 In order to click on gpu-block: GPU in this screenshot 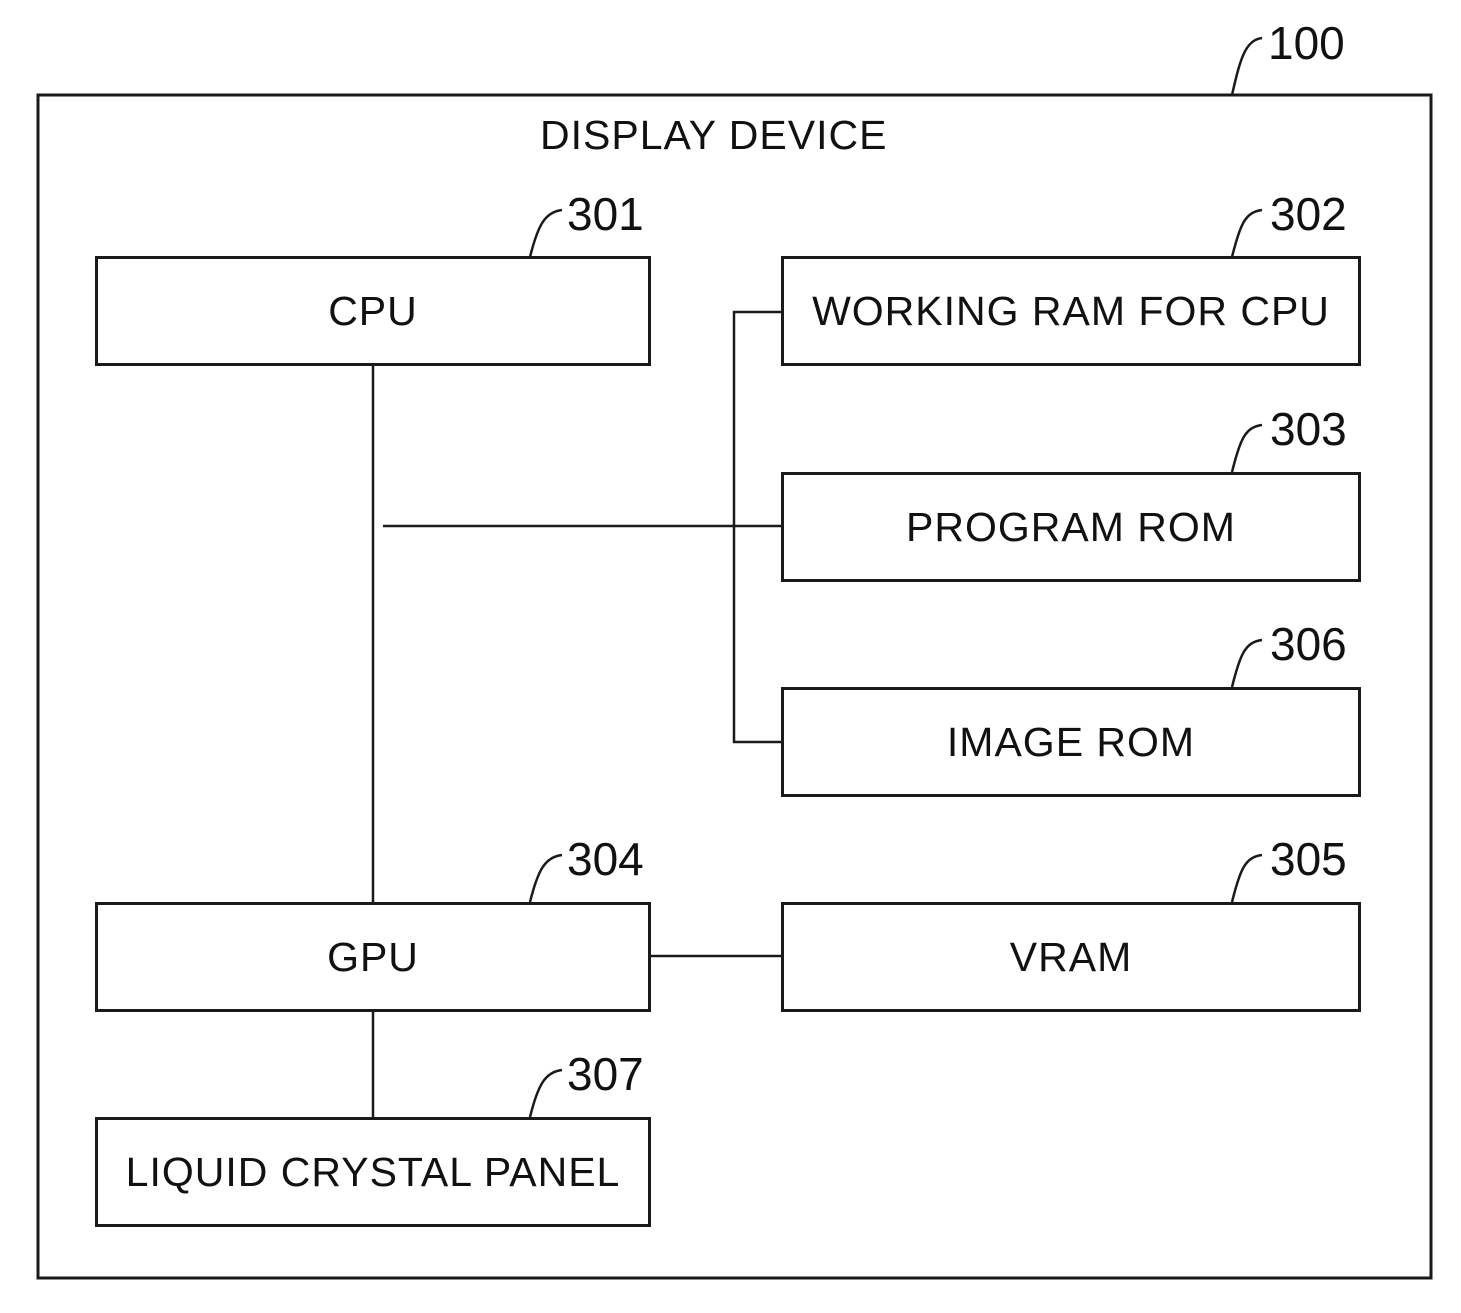, I will do `click(373, 957)`.